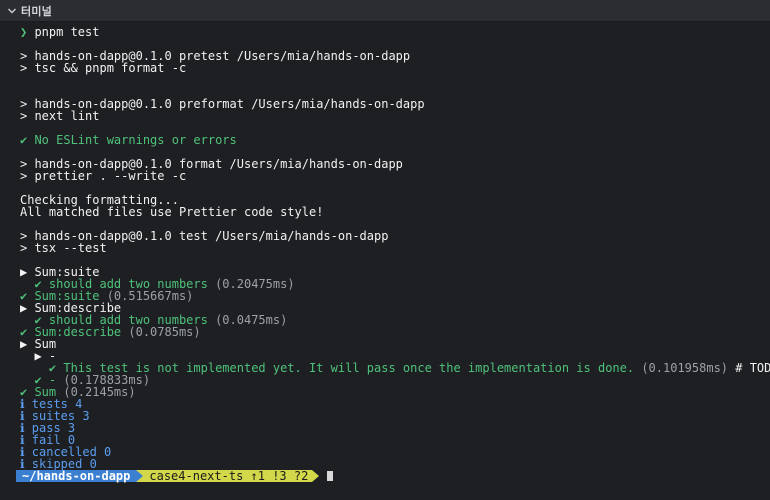 The height and width of the screenshot is (500, 770). I want to click on terminal-line-text: pnpm test, so click(63, 32).